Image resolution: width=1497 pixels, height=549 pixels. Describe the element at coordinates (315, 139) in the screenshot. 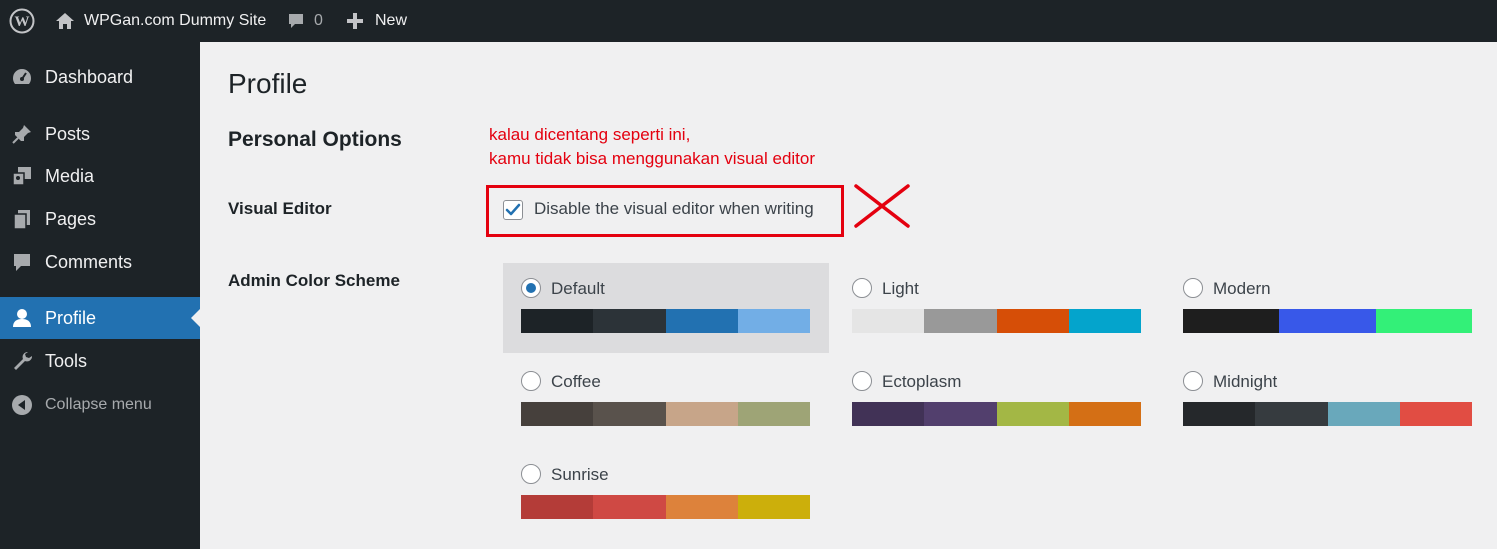

I see `section-title: Personal Options` at that location.